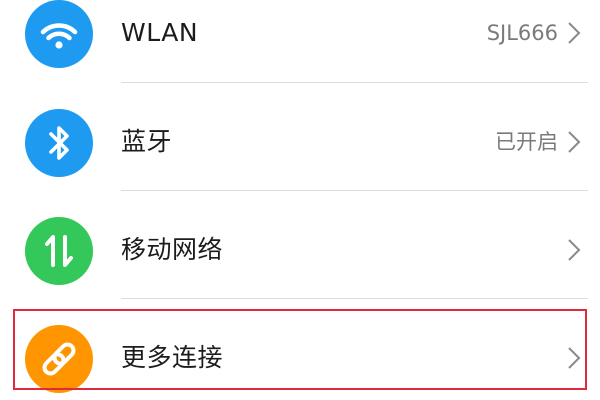 Image resolution: width=600 pixels, height=400 pixels. What do you see at coordinates (160, 32) in the screenshot?
I see `settings-item-label: WLAN` at bounding box center [160, 32].